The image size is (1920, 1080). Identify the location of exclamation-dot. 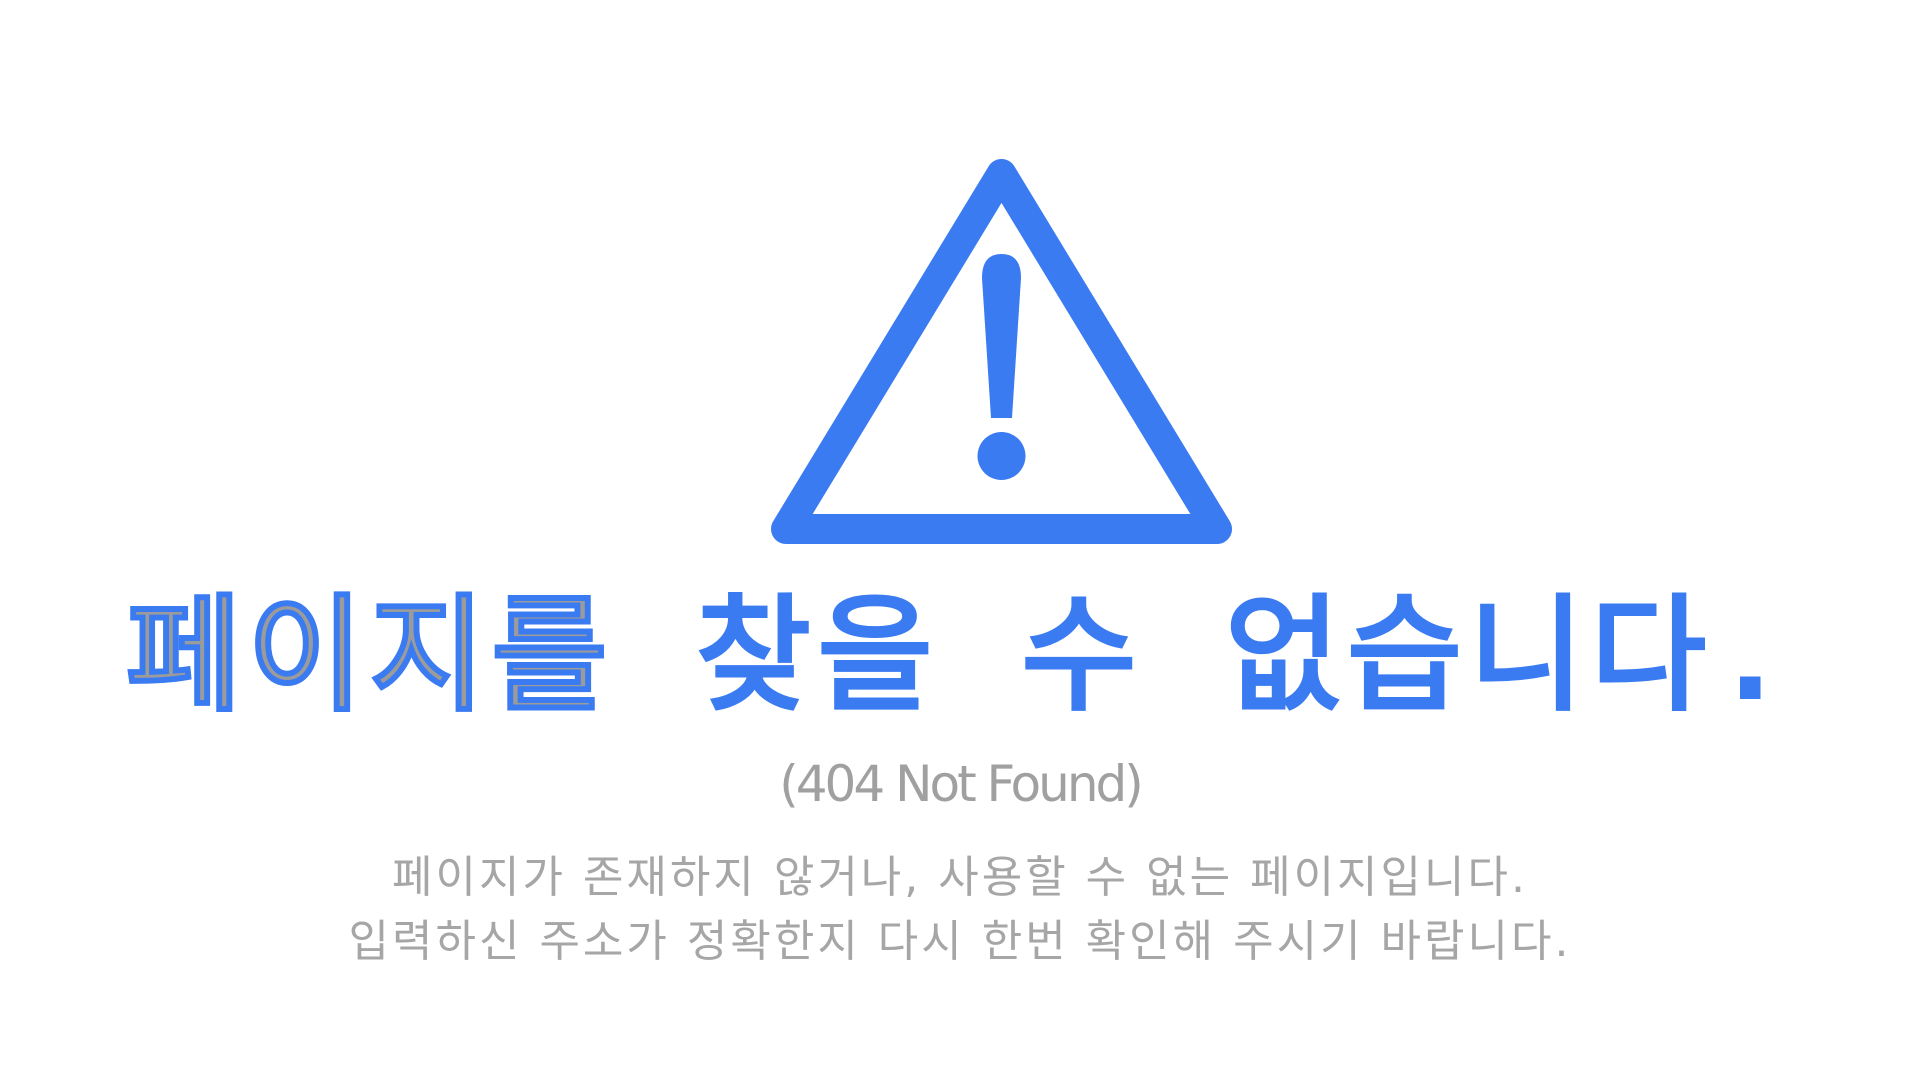
(1001, 456).